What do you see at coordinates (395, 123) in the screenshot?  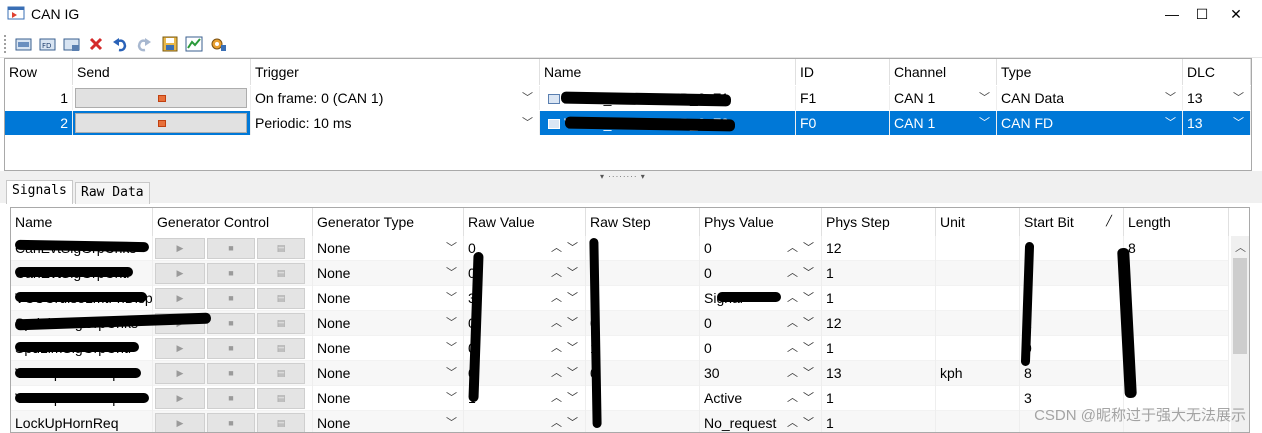 I see `trigger-dropdown: Periodic: 10 ms ﹀` at bounding box center [395, 123].